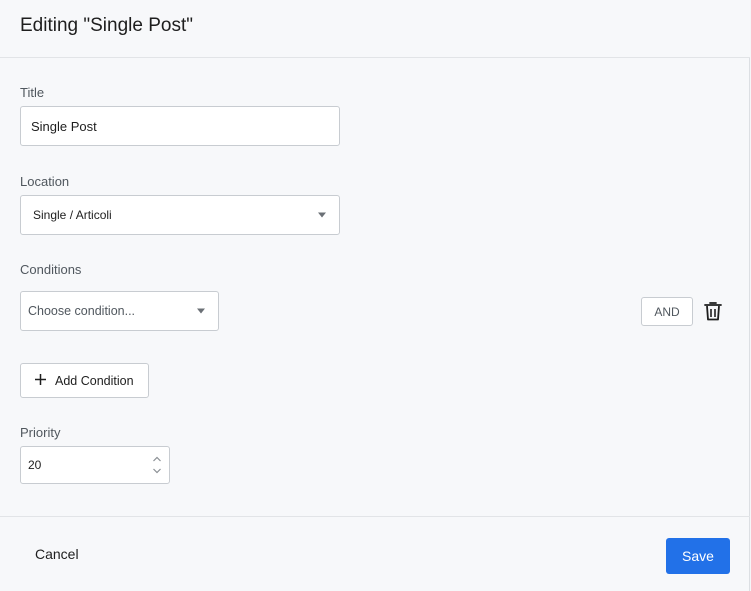 The height and width of the screenshot is (591, 751). I want to click on and-operator-button: AND, so click(667, 311).